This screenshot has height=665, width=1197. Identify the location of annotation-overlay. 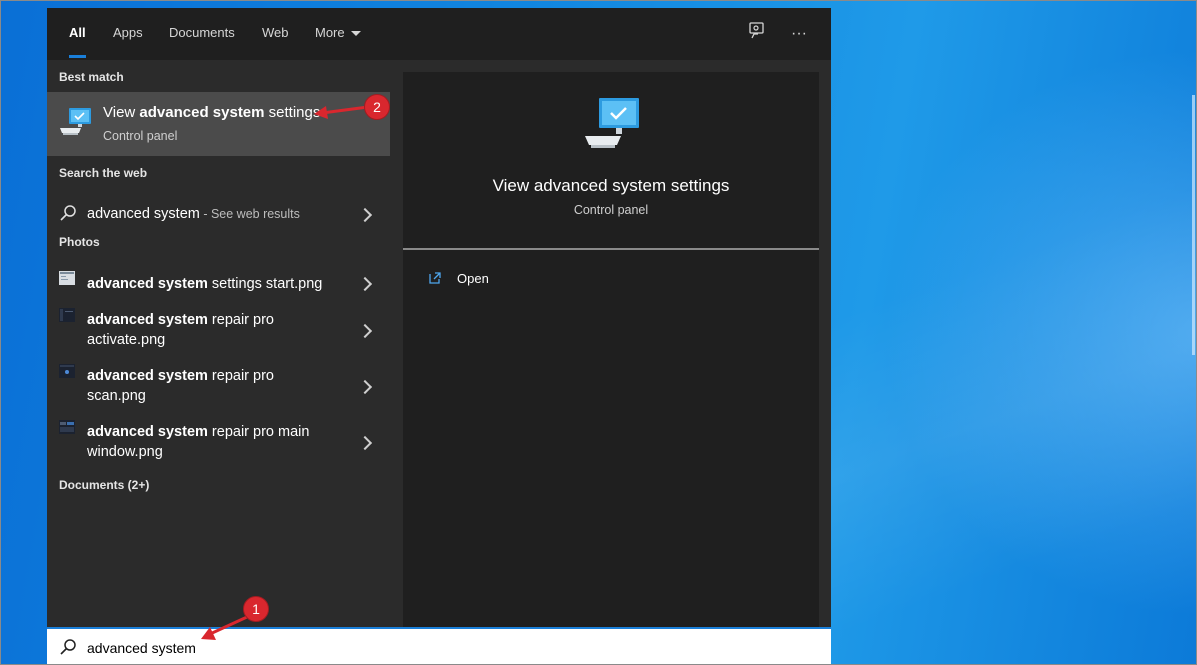
(285, 372).